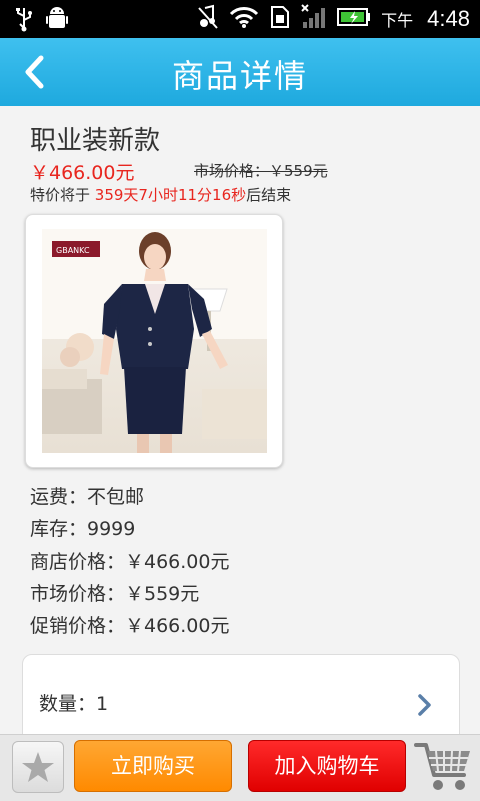 Image resolution: width=480 pixels, height=801 pixels. What do you see at coordinates (95, 141) in the screenshot?
I see `product-name: 职业装新款` at bounding box center [95, 141].